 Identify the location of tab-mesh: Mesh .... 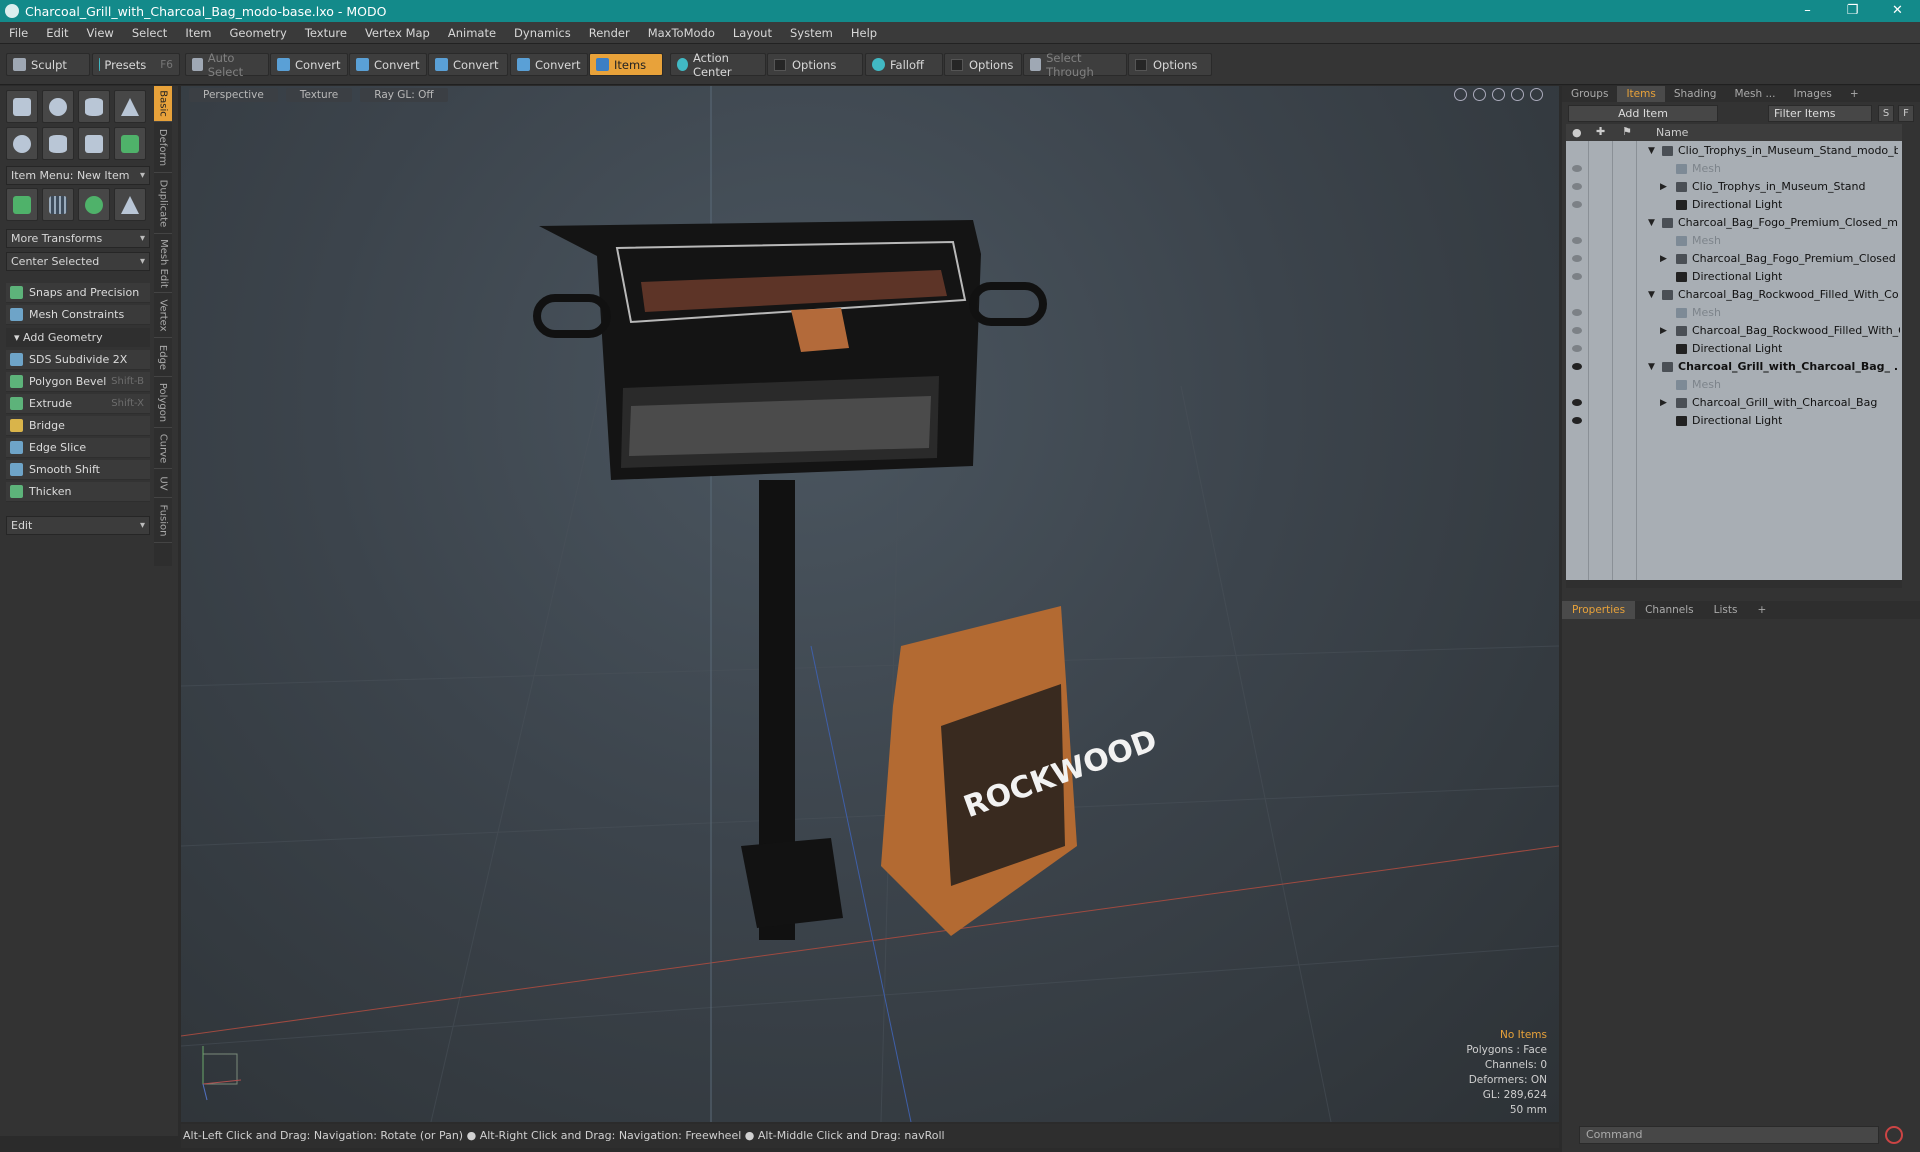
(1754, 94).